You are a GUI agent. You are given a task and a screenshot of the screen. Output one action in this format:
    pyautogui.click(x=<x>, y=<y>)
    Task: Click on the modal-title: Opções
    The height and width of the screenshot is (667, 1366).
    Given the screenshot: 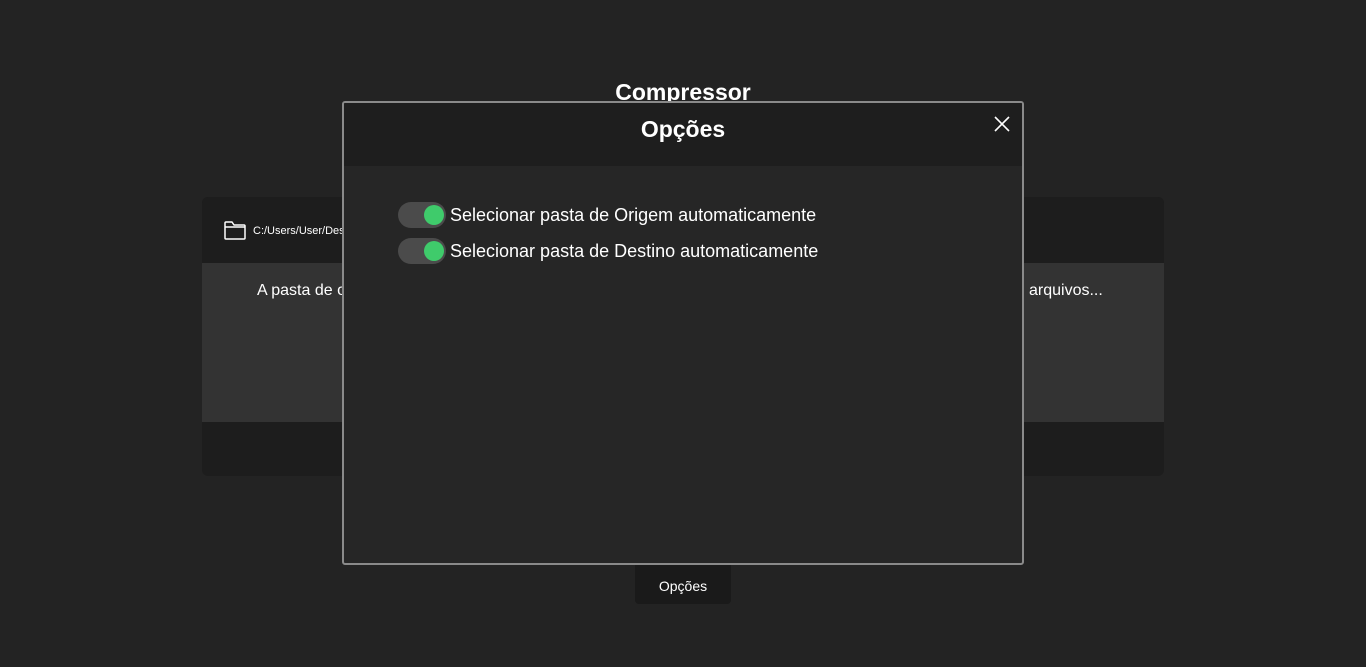 What is the action you would take?
    pyautogui.click(x=683, y=129)
    